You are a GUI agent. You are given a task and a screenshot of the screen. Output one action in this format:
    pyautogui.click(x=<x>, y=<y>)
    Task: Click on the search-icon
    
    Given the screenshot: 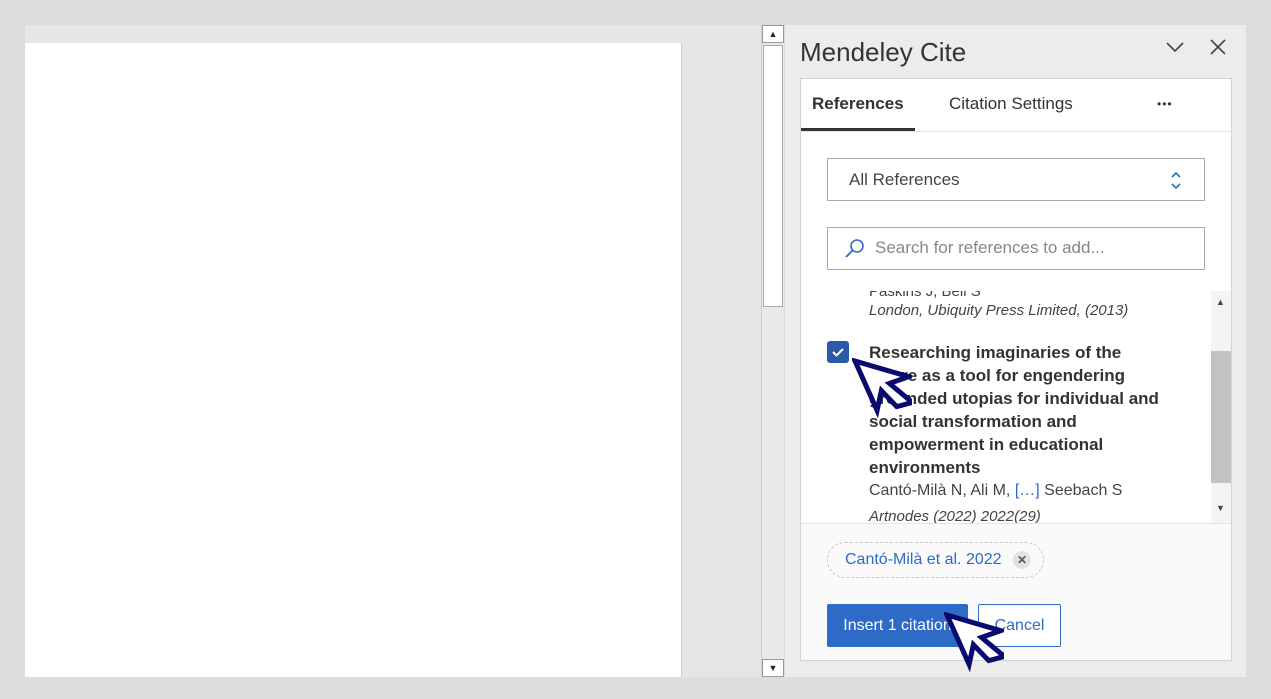 What is the action you would take?
    pyautogui.click(x=855, y=251)
    